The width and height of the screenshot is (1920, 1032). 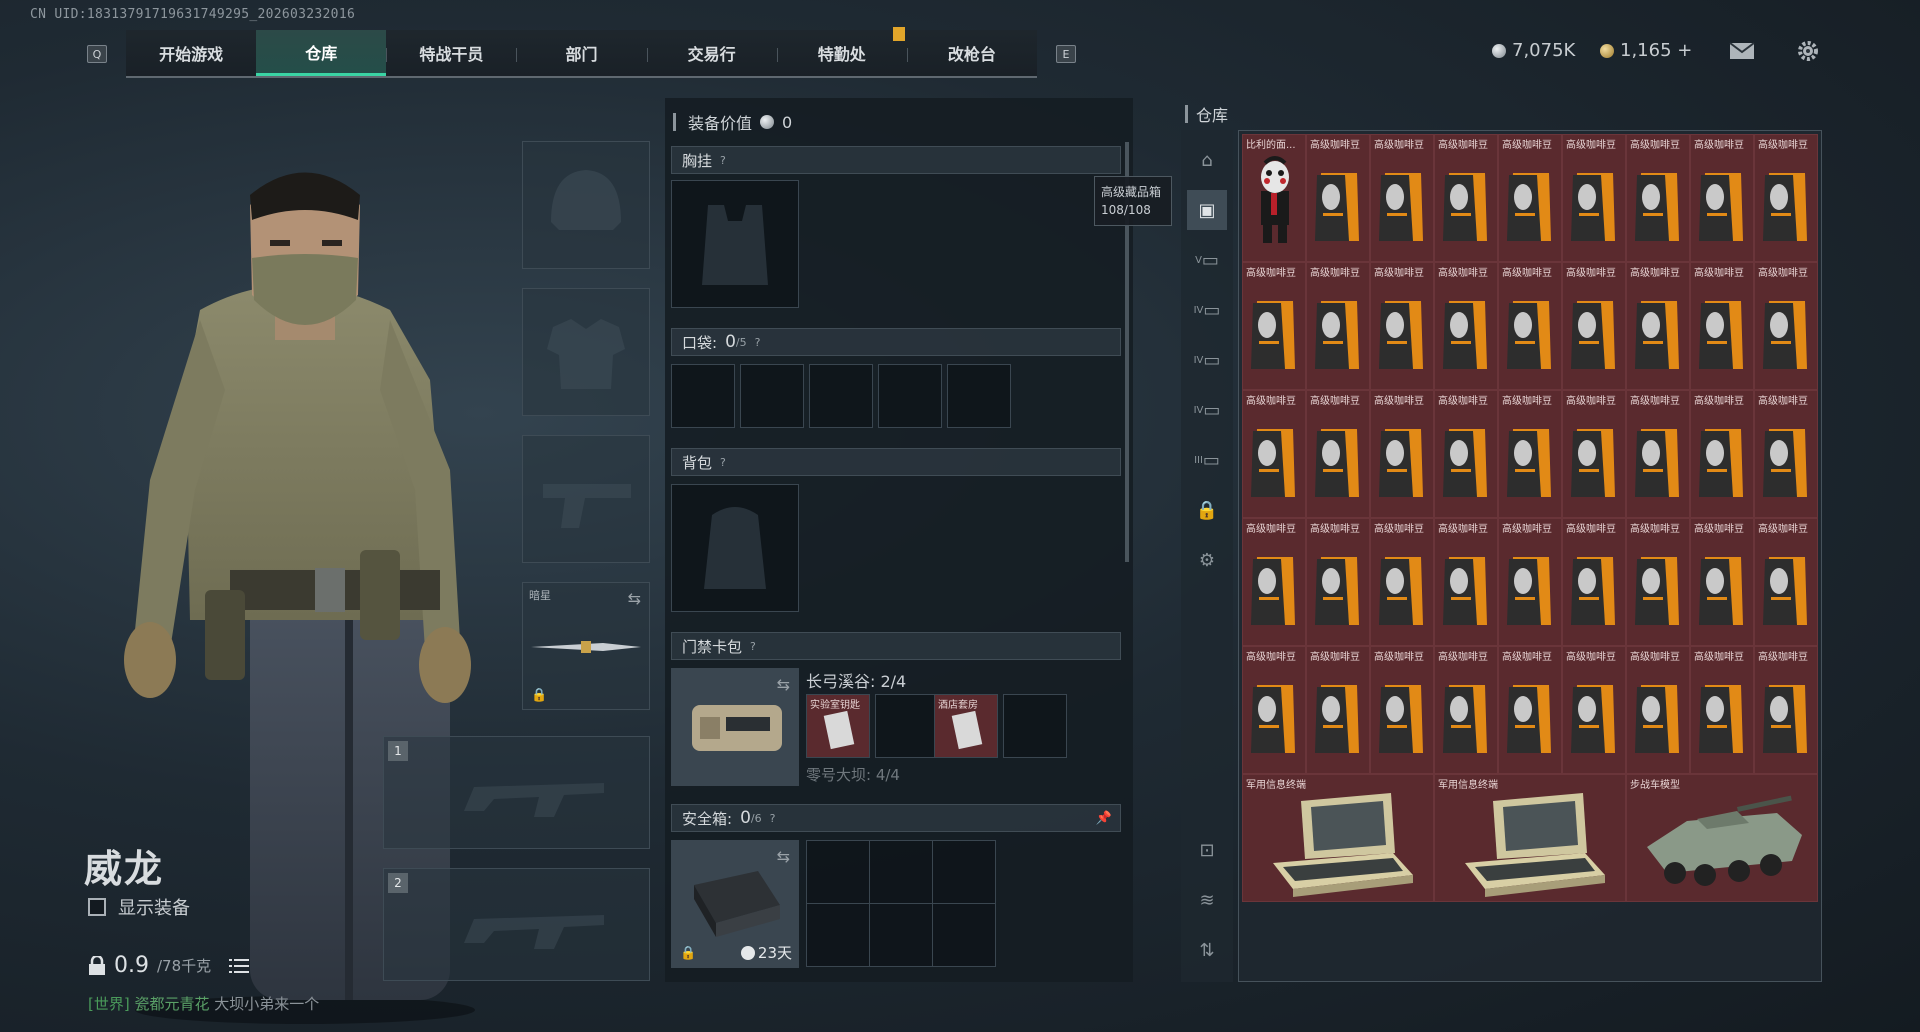 I want to click on tab-operators: 特战干员, so click(x=451, y=53).